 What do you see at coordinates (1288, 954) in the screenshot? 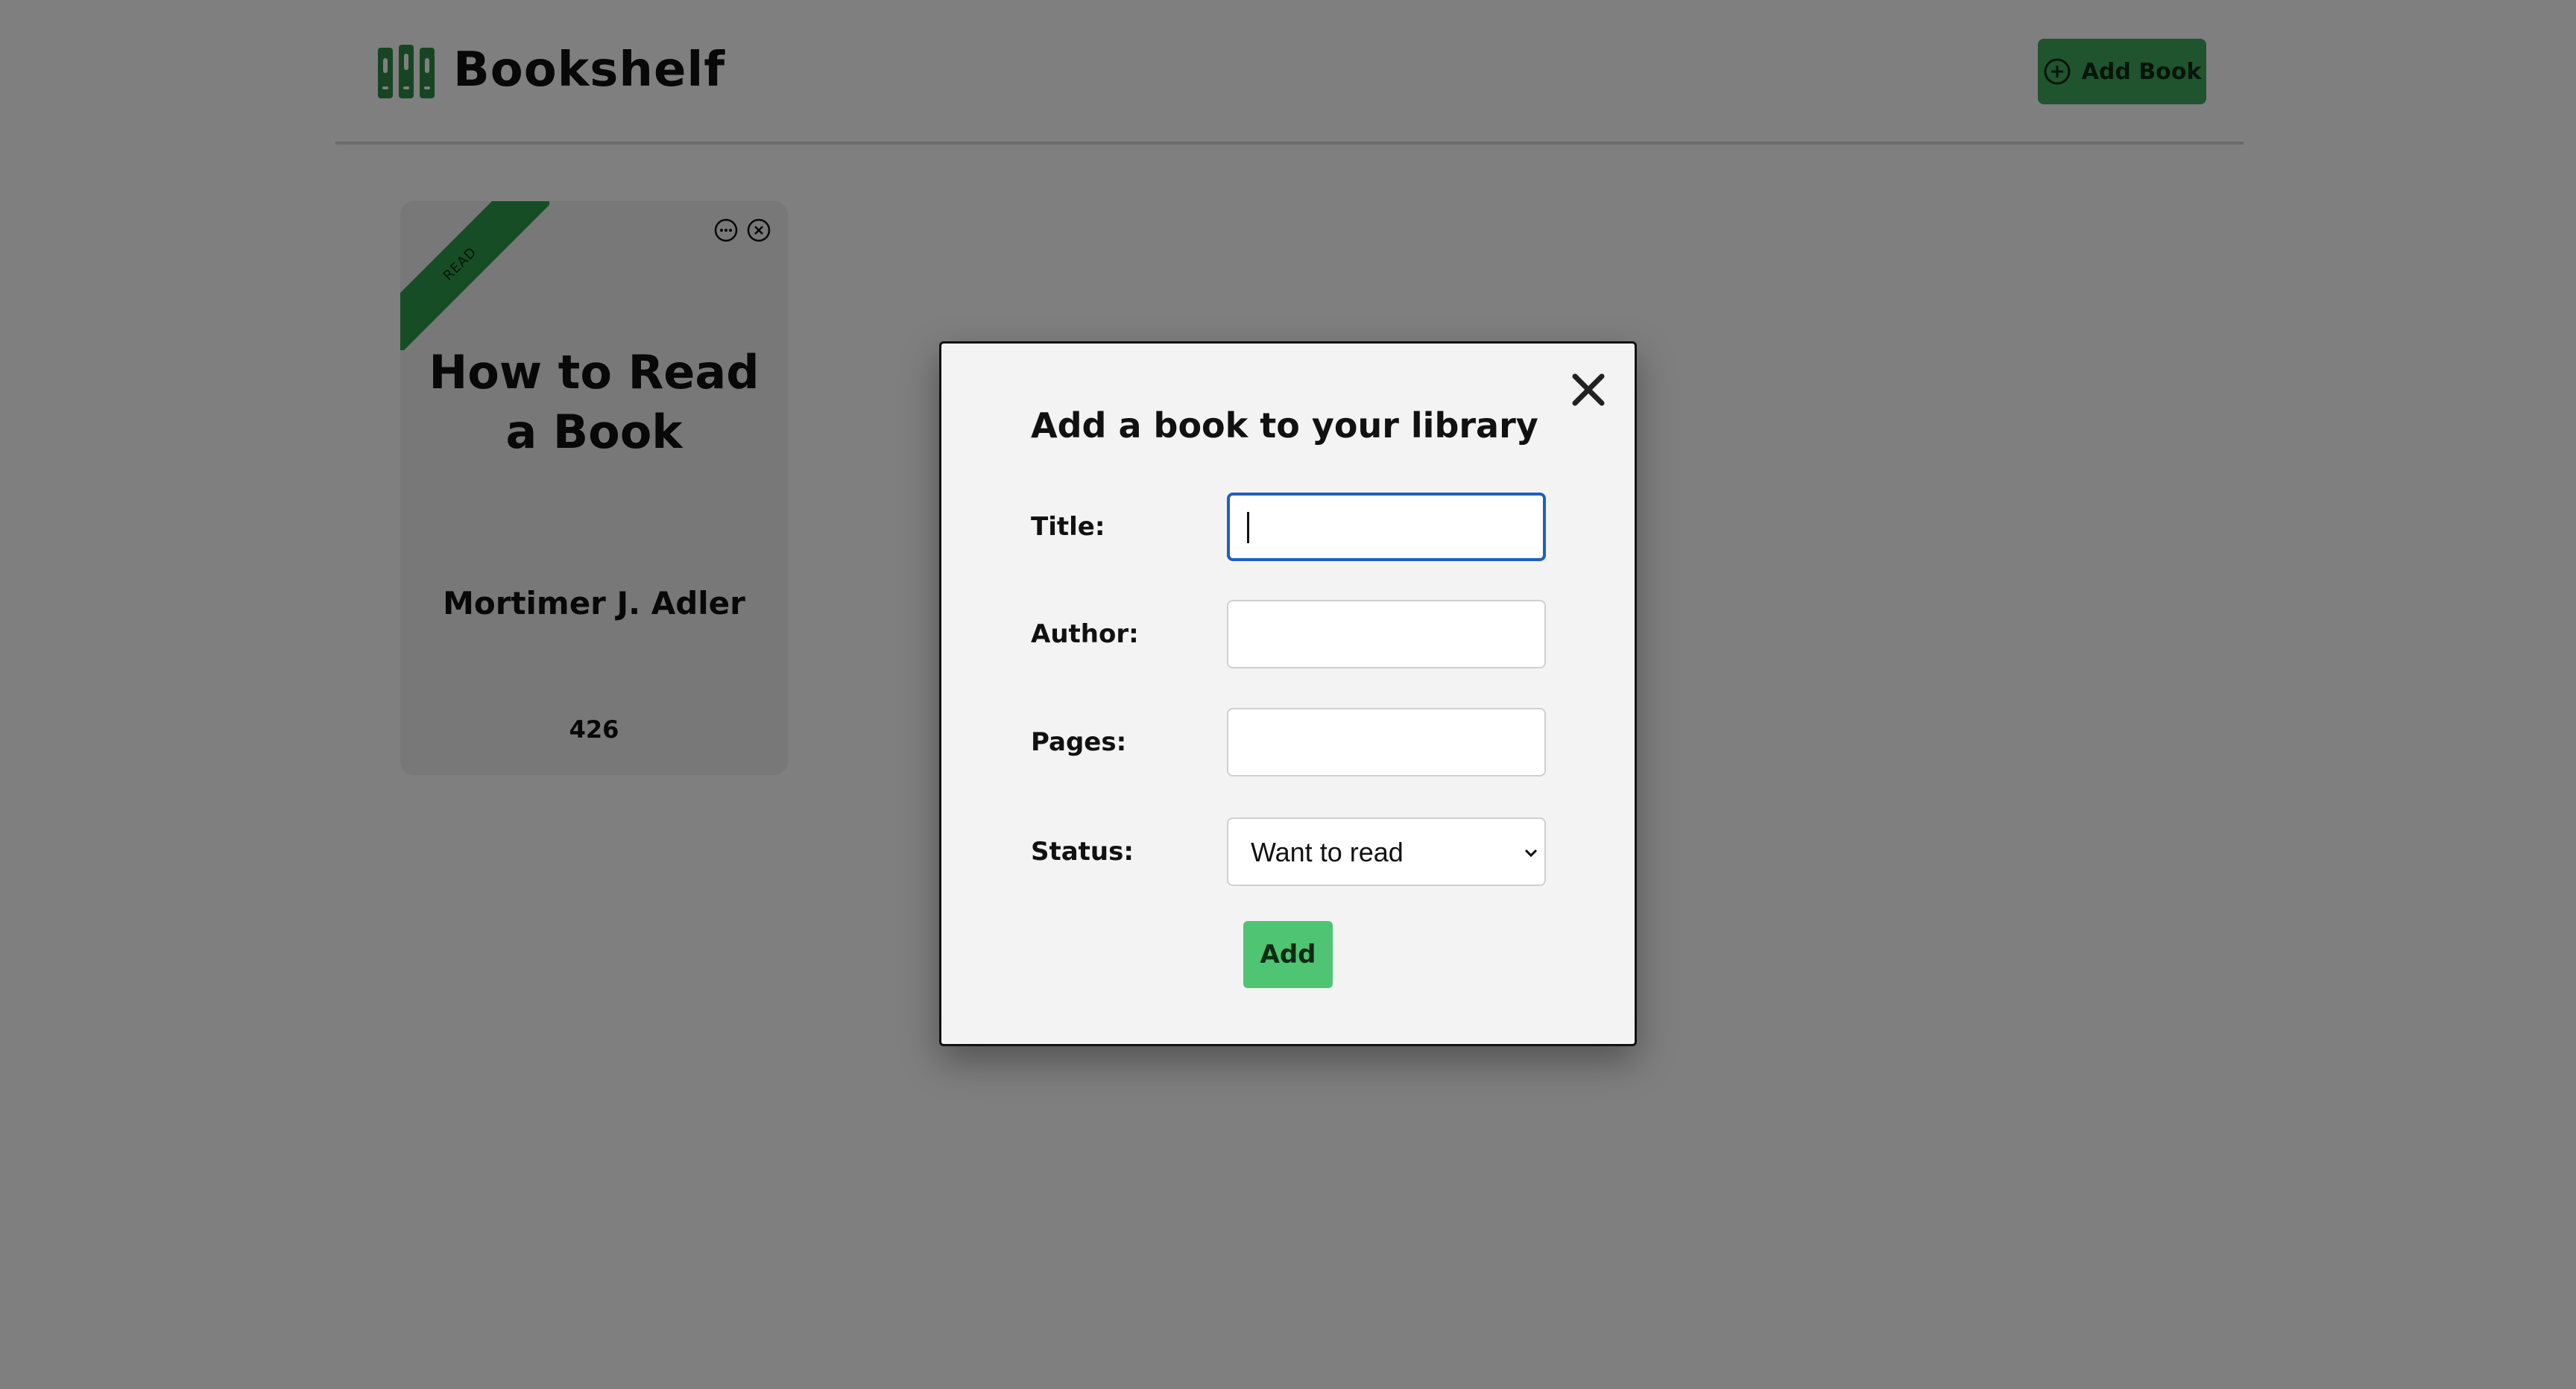
I see `add-button: Add` at bounding box center [1288, 954].